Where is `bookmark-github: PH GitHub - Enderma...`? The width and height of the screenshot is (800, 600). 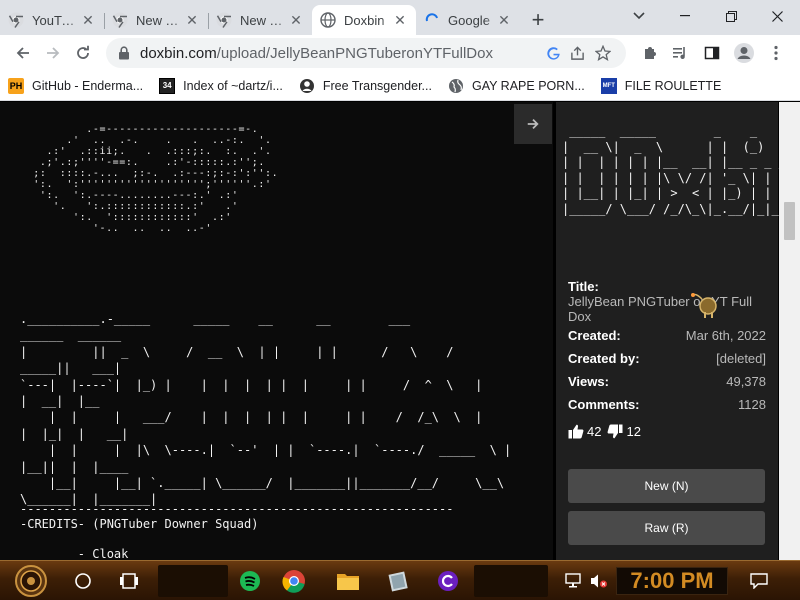 bookmark-github: PH GitHub - Enderma... is located at coordinates (76, 85).